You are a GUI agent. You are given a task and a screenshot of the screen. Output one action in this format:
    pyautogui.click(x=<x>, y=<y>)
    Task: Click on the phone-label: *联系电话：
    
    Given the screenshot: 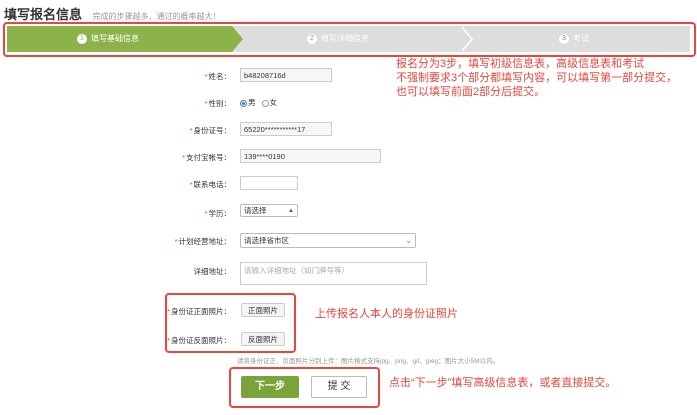 What is the action you would take?
    pyautogui.click(x=210, y=184)
    